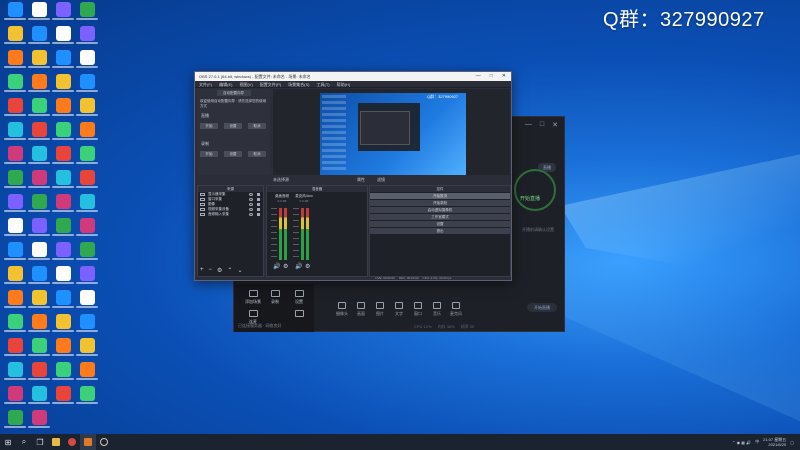 Image resolution: width=800 pixels, height=450 pixels. I want to click on virtual-camera-button: 启动虚拟摄像机, so click(440, 210).